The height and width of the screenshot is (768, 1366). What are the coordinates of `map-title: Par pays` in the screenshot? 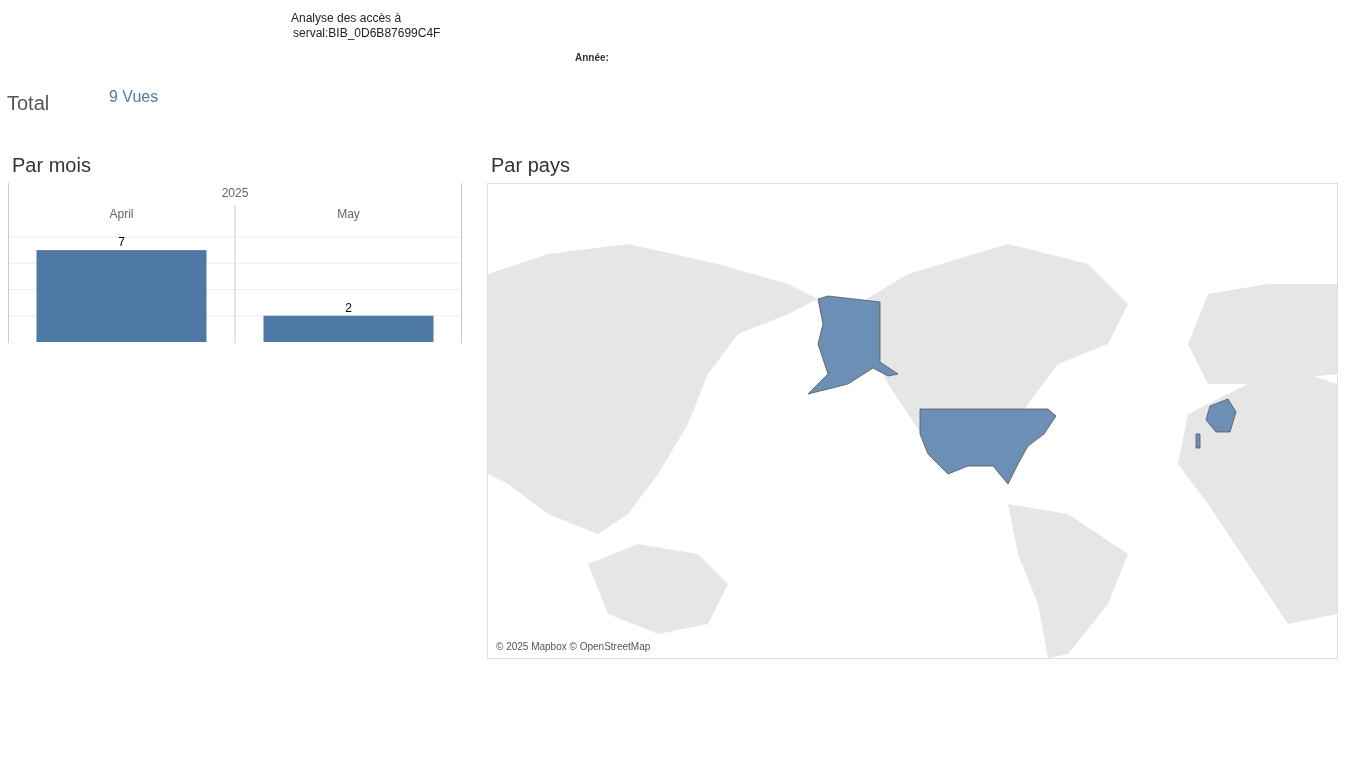 It's located at (530, 165).